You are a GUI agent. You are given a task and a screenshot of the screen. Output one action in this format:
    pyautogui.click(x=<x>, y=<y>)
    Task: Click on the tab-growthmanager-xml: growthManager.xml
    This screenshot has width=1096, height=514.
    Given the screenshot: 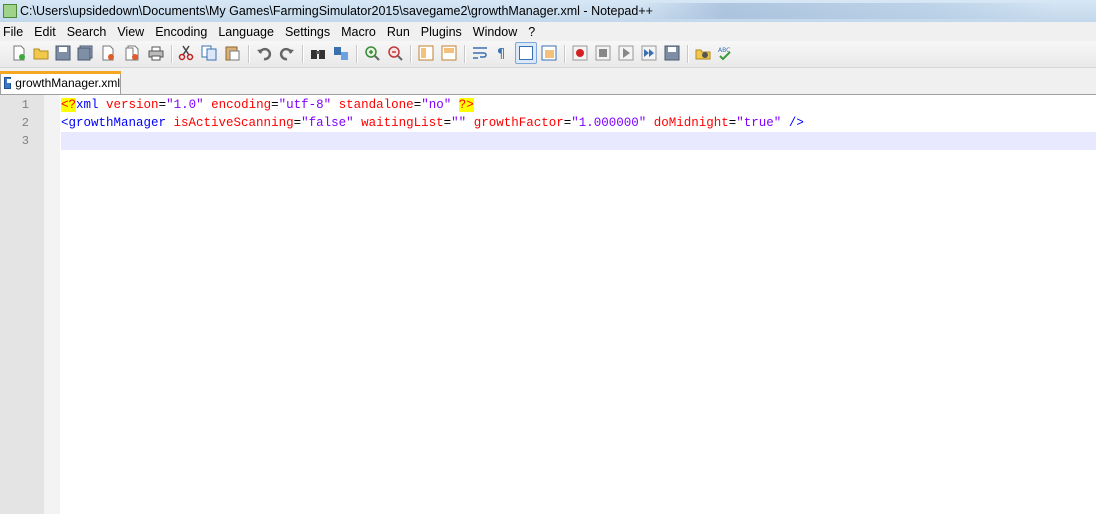 What is the action you would take?
    pyautogui.click(x=60, y=82)
    